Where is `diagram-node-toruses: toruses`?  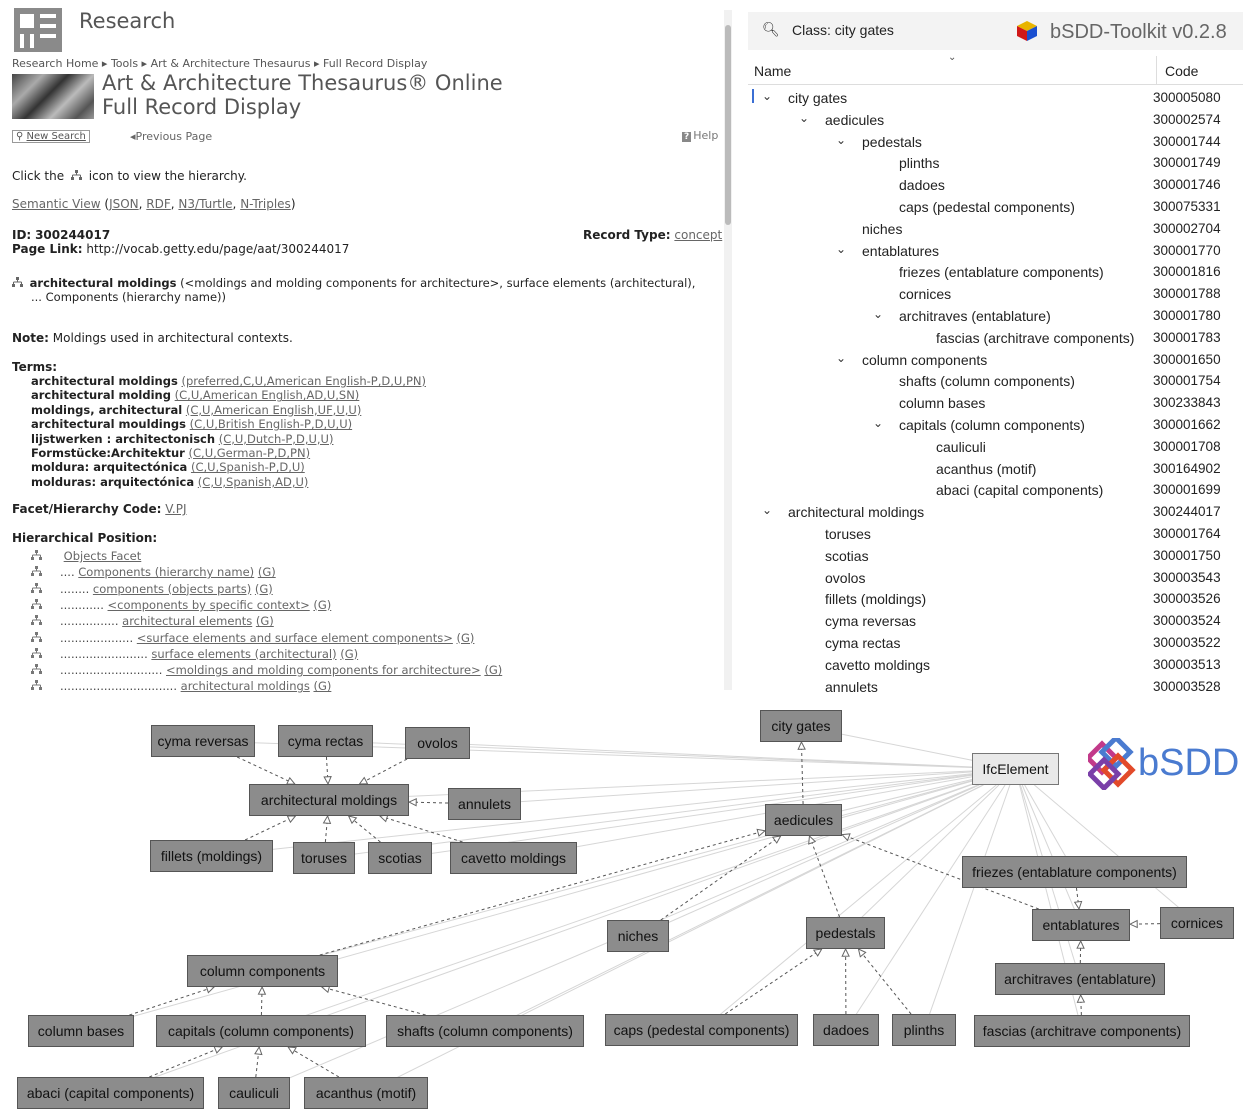
diagram-node-toruses: toruses is located at coordinates (324, 858).